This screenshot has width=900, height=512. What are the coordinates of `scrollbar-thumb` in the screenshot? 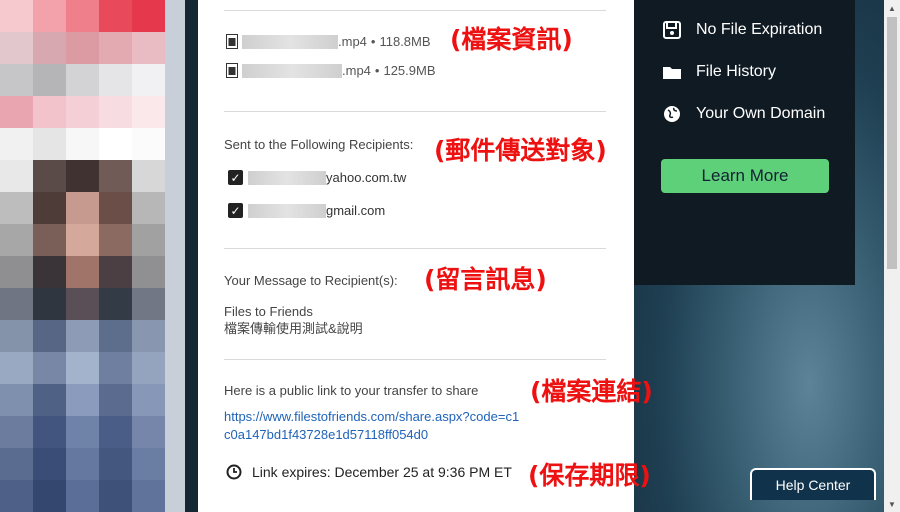 It's located at (892, 143).